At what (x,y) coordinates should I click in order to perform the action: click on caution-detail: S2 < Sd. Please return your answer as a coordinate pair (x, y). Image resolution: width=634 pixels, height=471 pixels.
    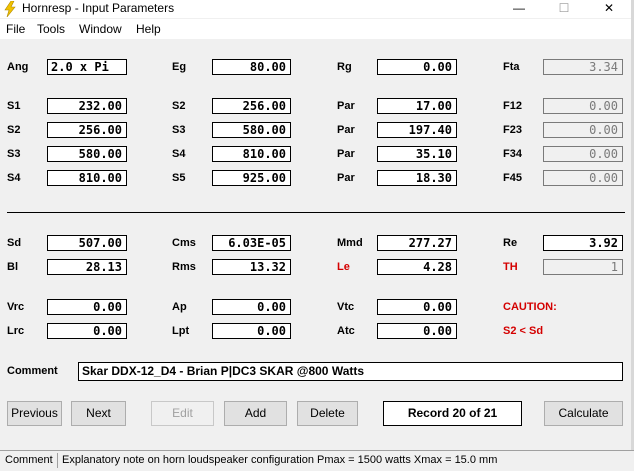
    Looking at the image, I should click on (523, 331).